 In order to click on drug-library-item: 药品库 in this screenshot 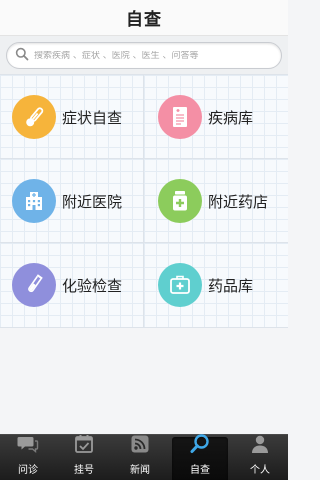, I will do `click(216, 285)`.